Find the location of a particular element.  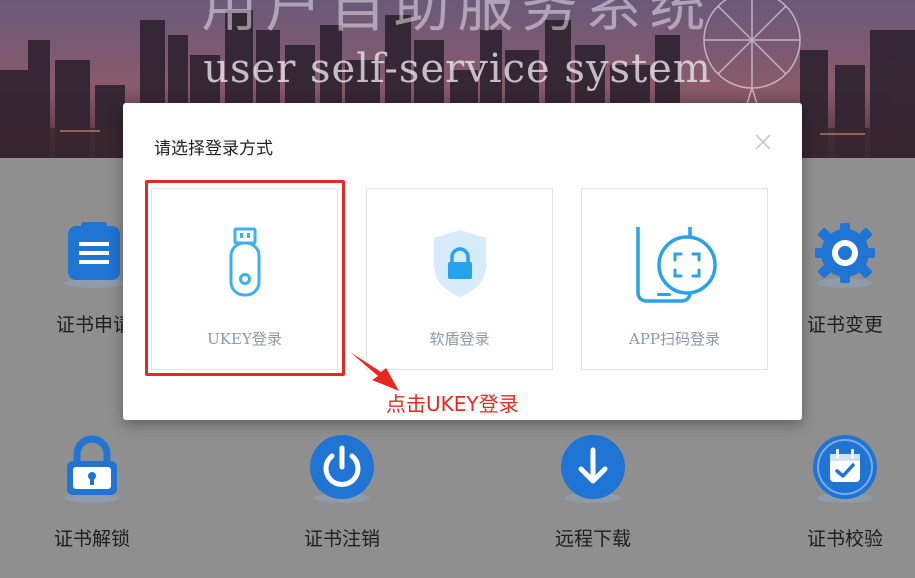

close-icon is located at coordinates (763, 142).